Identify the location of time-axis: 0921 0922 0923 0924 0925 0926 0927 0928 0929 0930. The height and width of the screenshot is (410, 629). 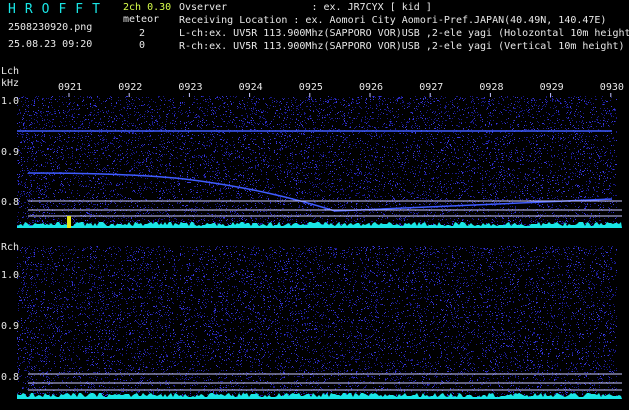
(341, 89).